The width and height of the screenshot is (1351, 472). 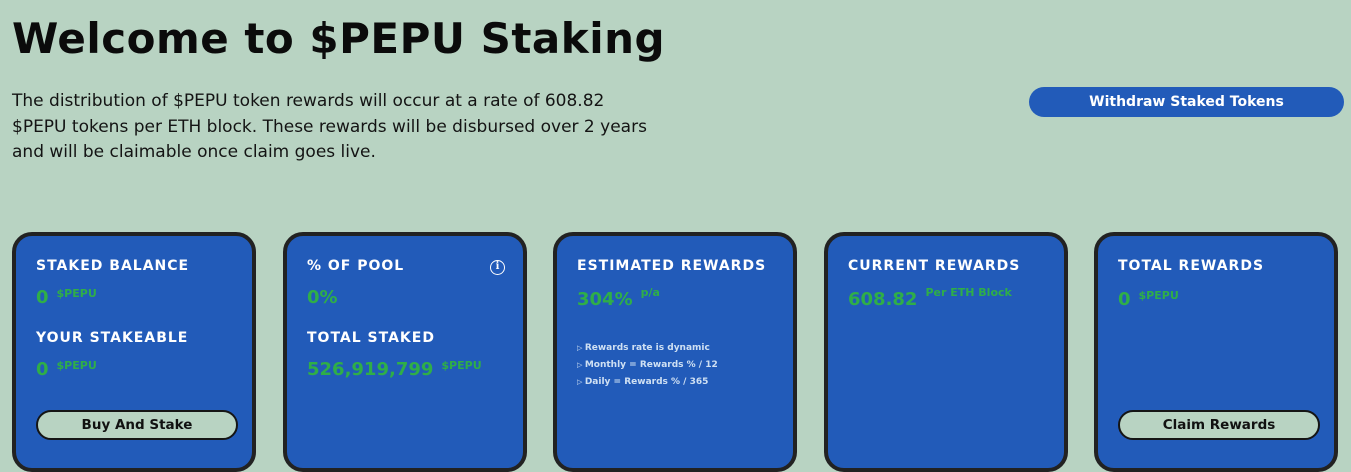 I want to click on total-rewards-label: TOTAL REWARDS, so click(x=1191, y=266).